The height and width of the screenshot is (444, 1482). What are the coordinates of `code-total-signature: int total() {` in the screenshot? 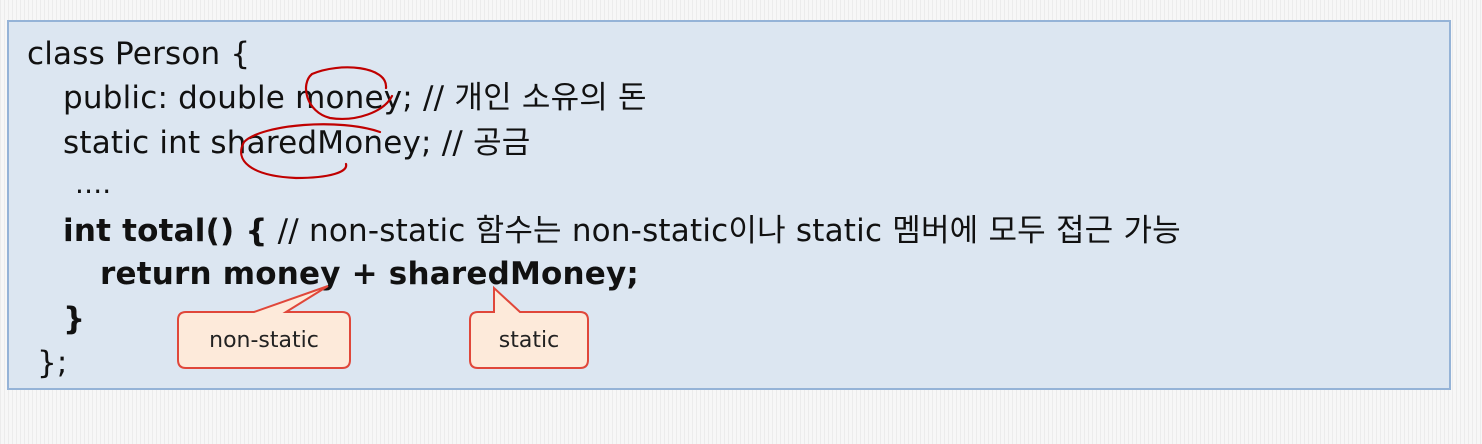 It's located at (165, 231).